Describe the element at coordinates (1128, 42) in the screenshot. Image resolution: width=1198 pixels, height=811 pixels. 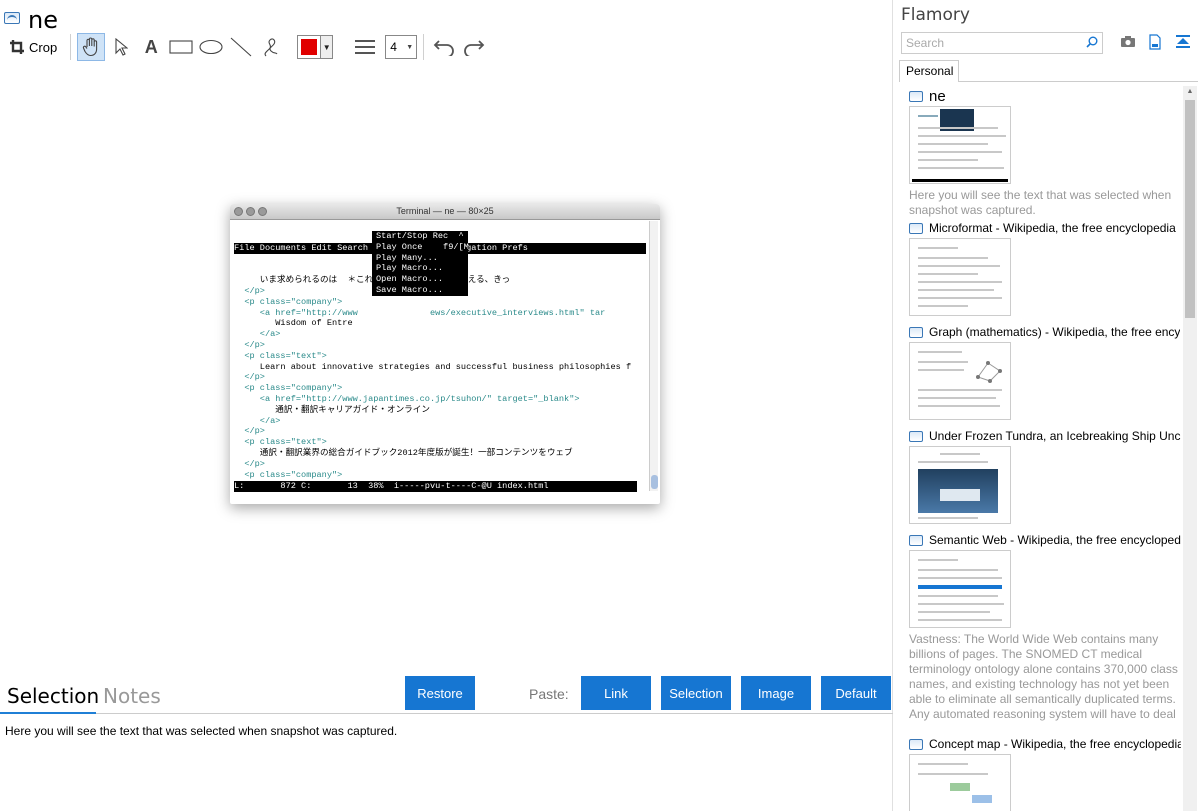
I see `camera-icon` at that location.